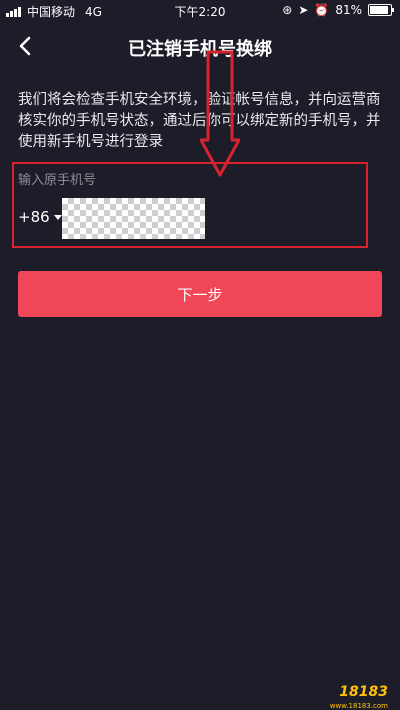  Describe the element at coordinates (34, 217) in the screenshot. I see `country-code: +86` at that location.